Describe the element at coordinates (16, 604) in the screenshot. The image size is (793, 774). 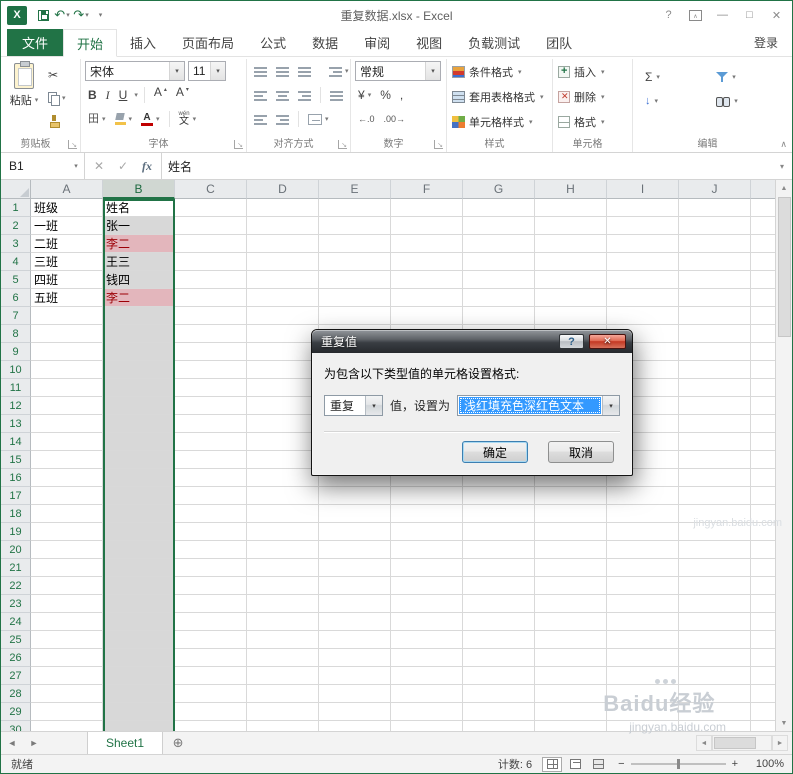
I see `row-header-23: 23` at that location.